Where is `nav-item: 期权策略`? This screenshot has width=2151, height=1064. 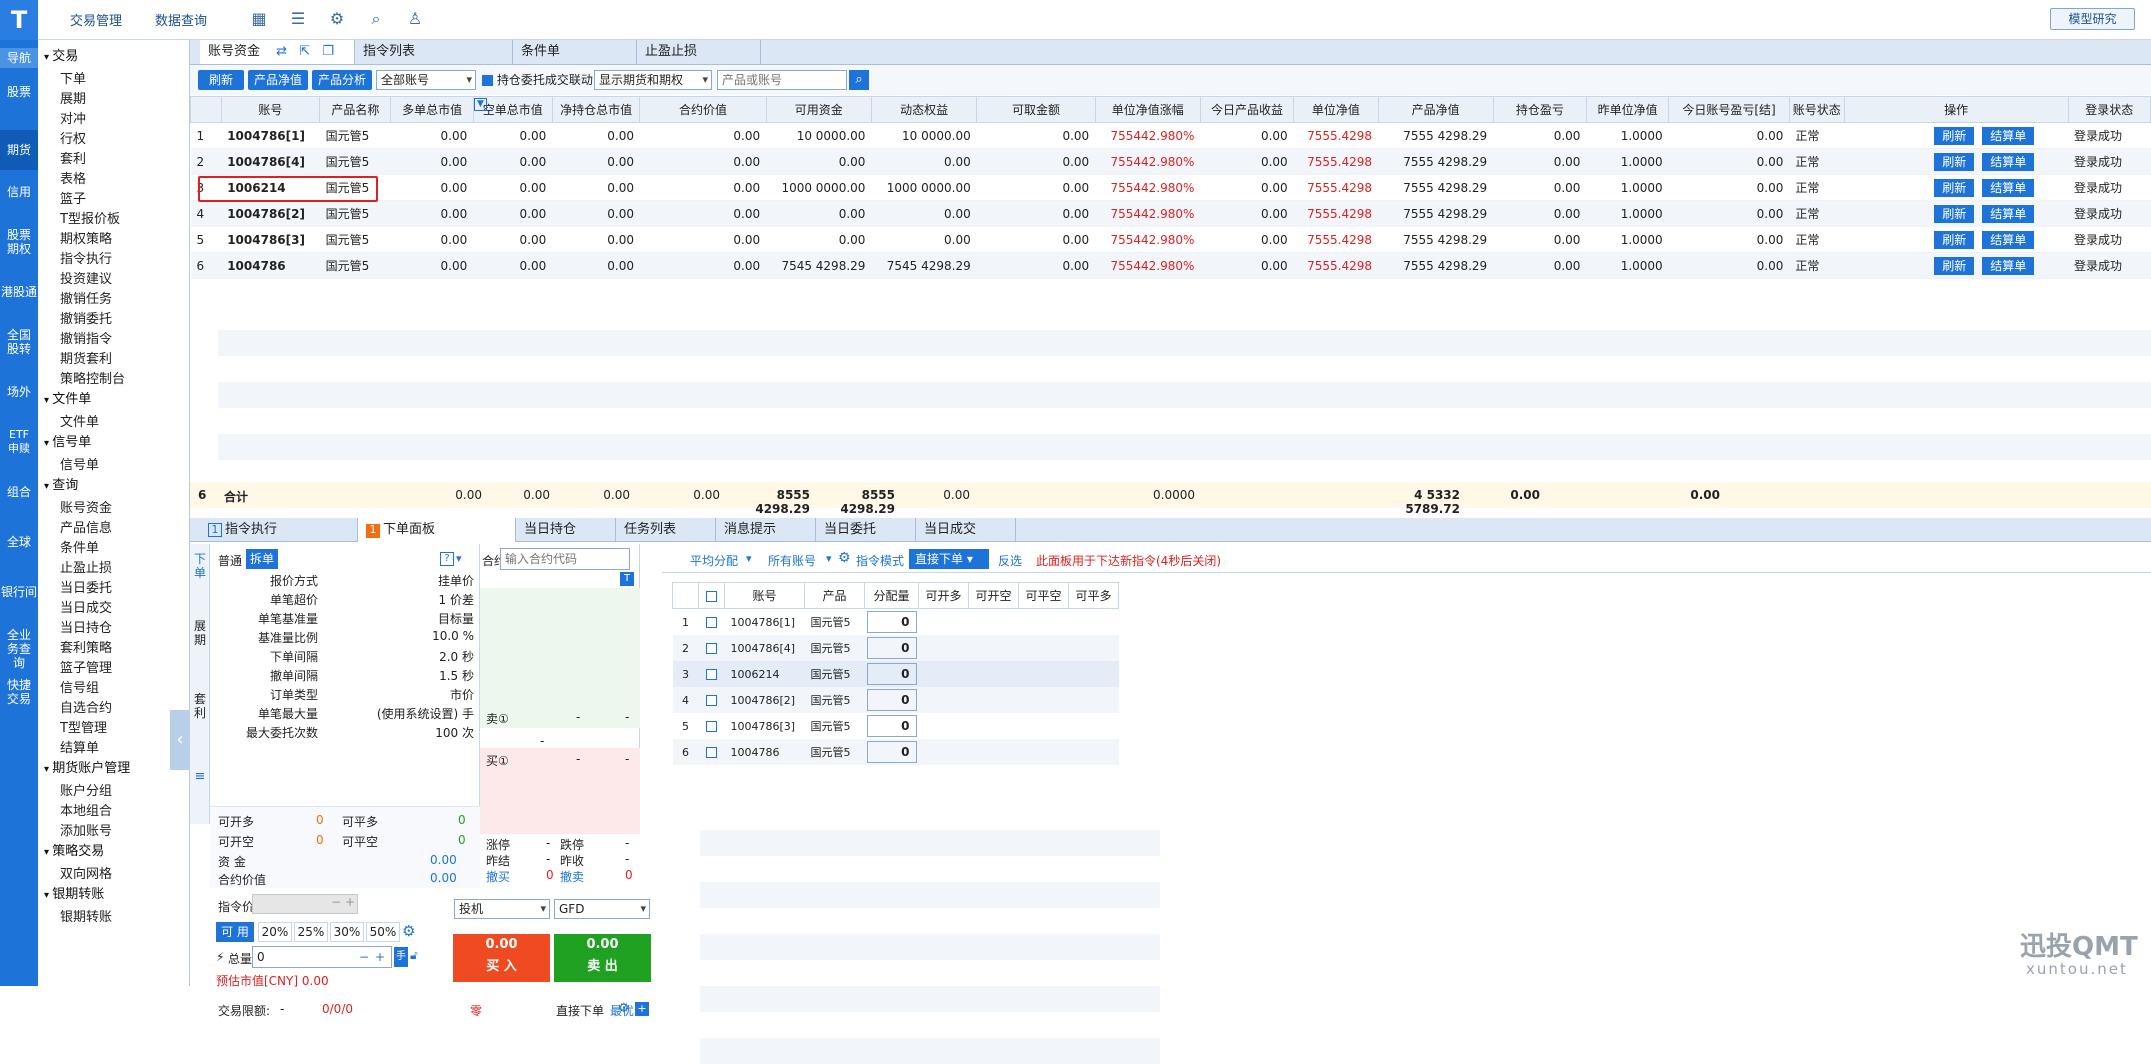 nav-item: 期权策略 is located at coordinates (86, 237).